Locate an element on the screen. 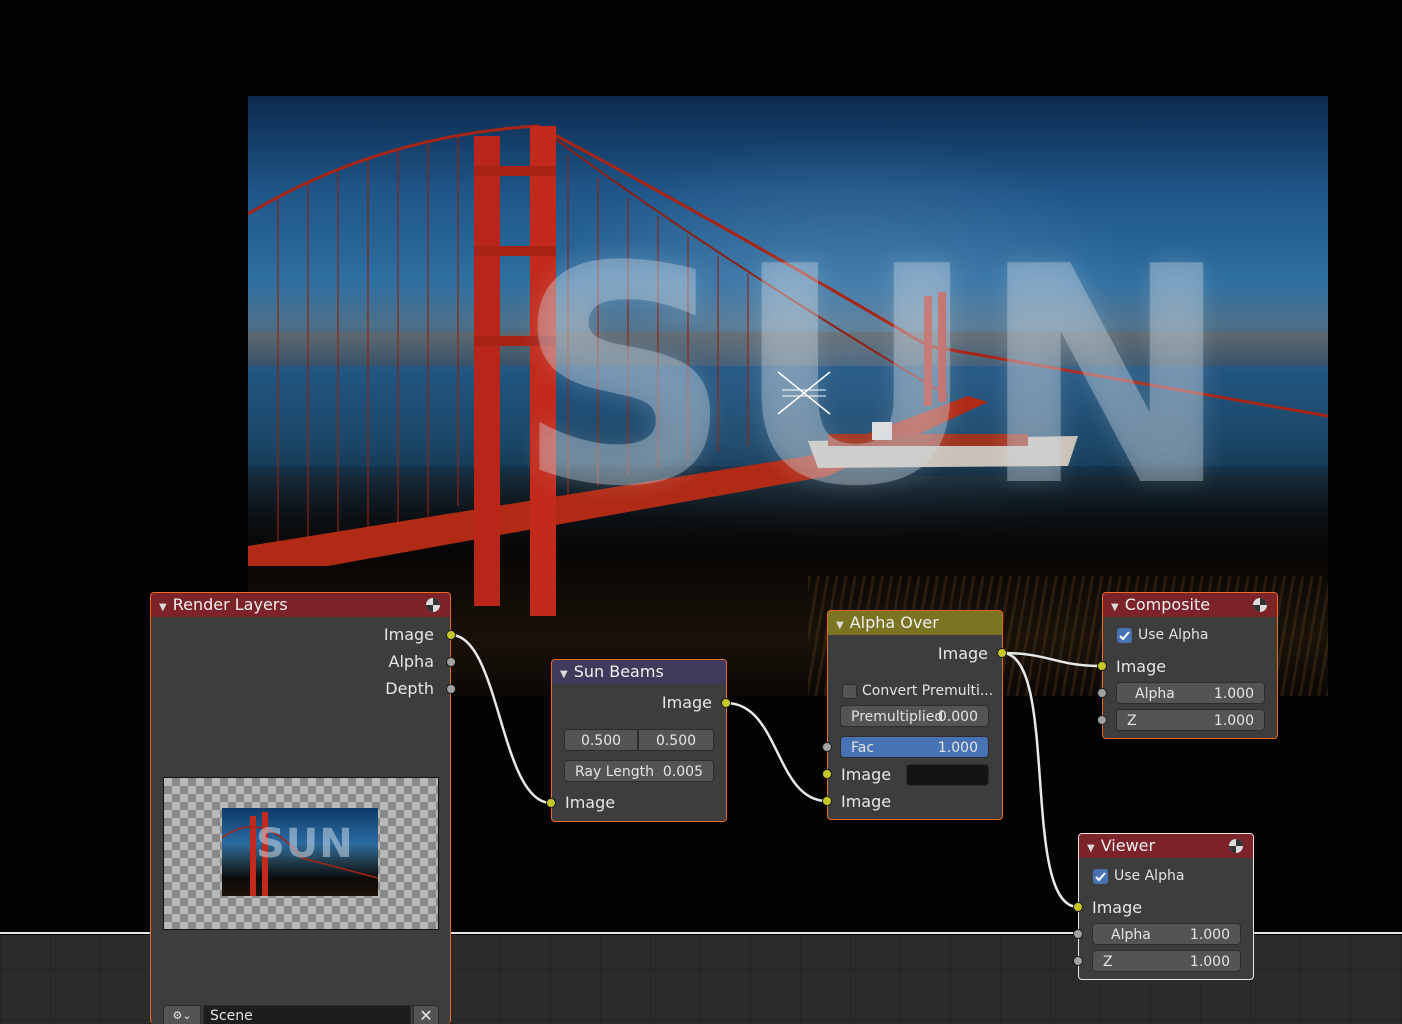 Image resolution: width=1402 pixels, height=1024 pixels. sun-beams-output-socket is located at coordinates (726, 703).